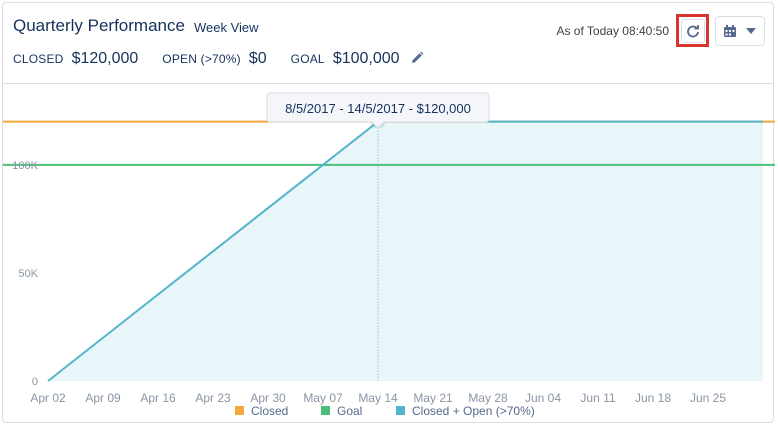  I want to click on goal-label: GOAL, so click(307, 59).